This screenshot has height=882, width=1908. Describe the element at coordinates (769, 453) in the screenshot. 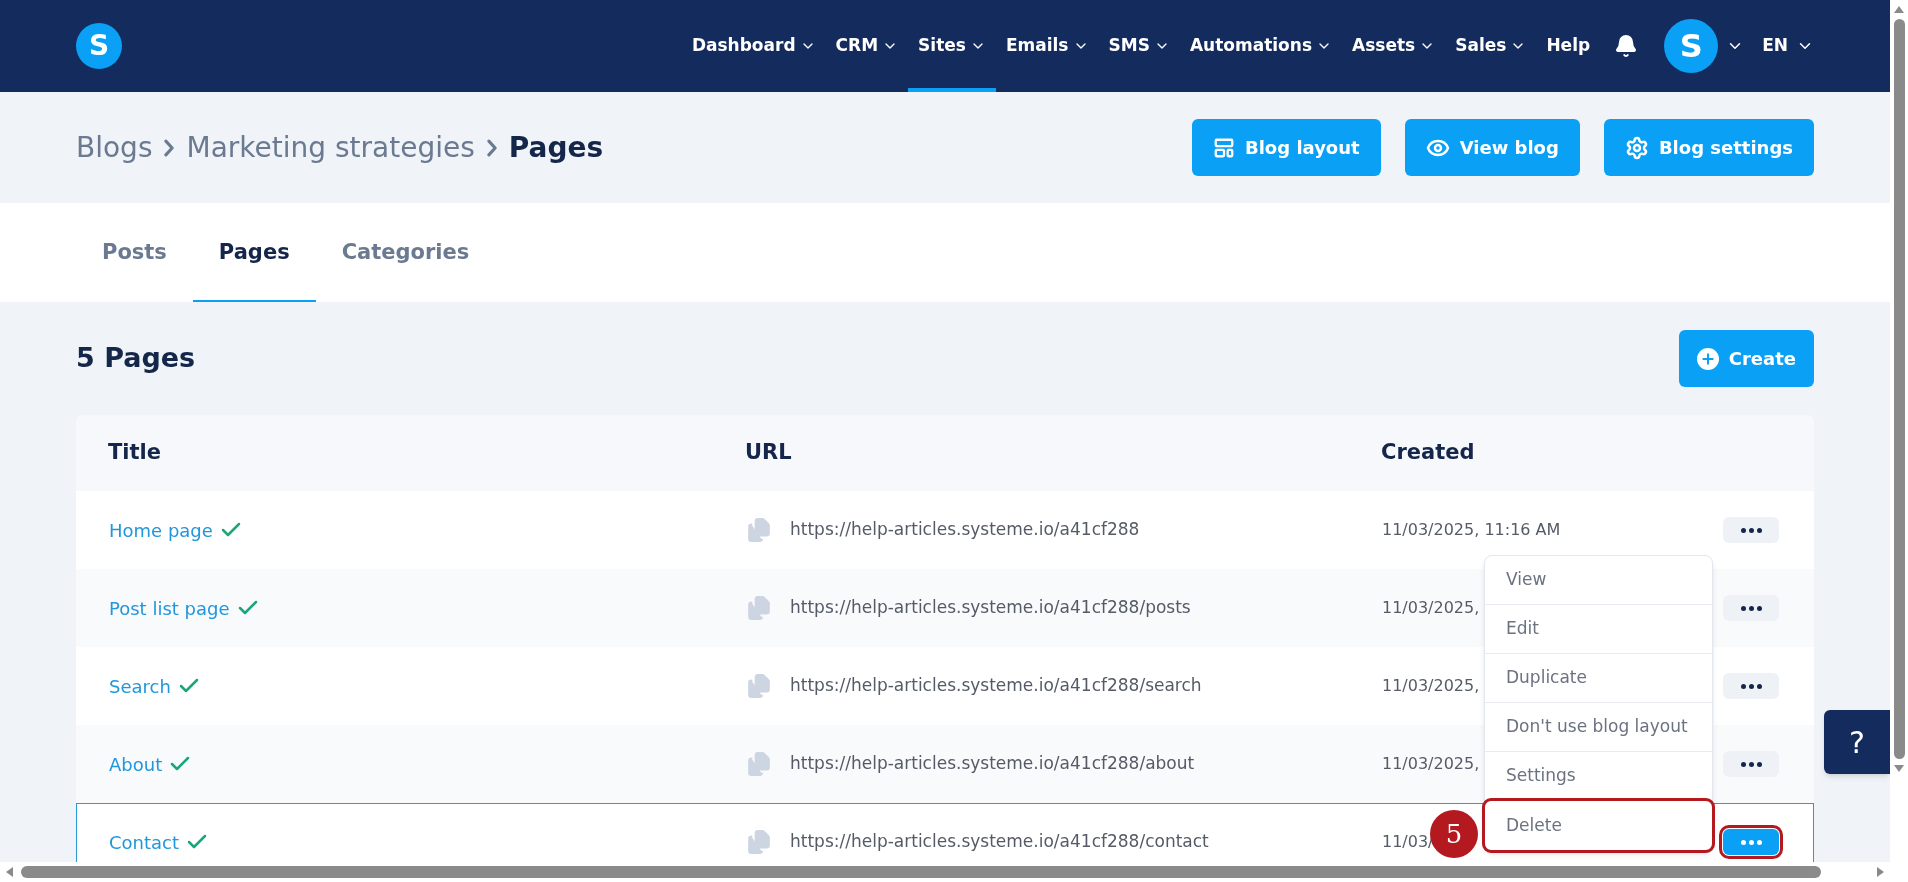

I see `column-header: URL` at that location.